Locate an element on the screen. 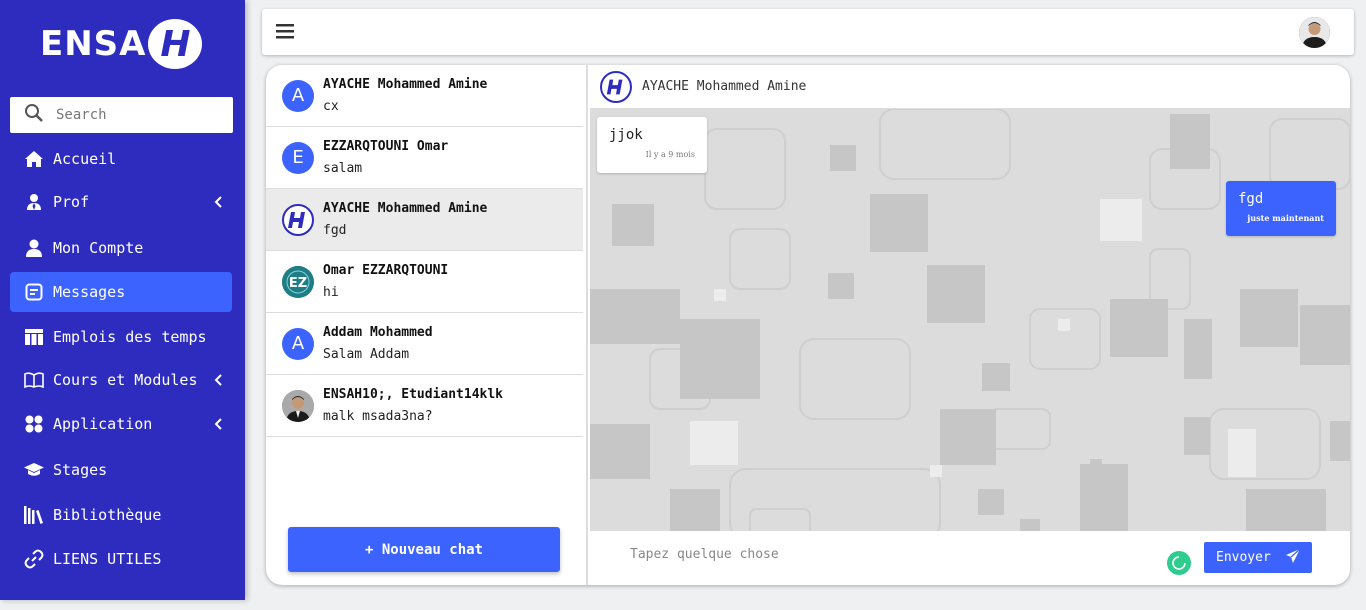 The width and height of the screenshot is (1366, 610). sidebar-item-cours: Cours et Modules is located at coordinates (121, 380).